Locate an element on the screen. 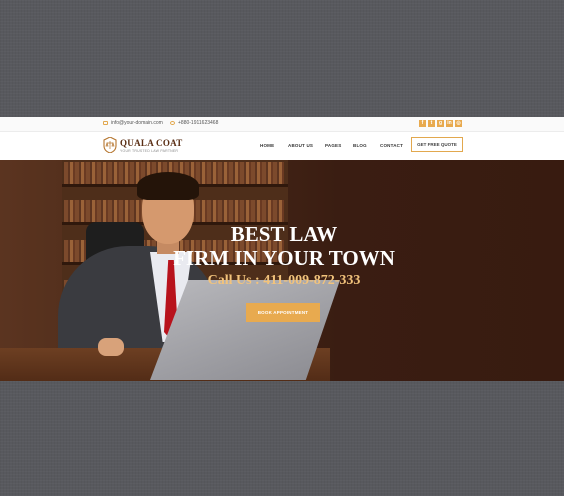  facebook-icon: f is located at coordinates (422, 123).